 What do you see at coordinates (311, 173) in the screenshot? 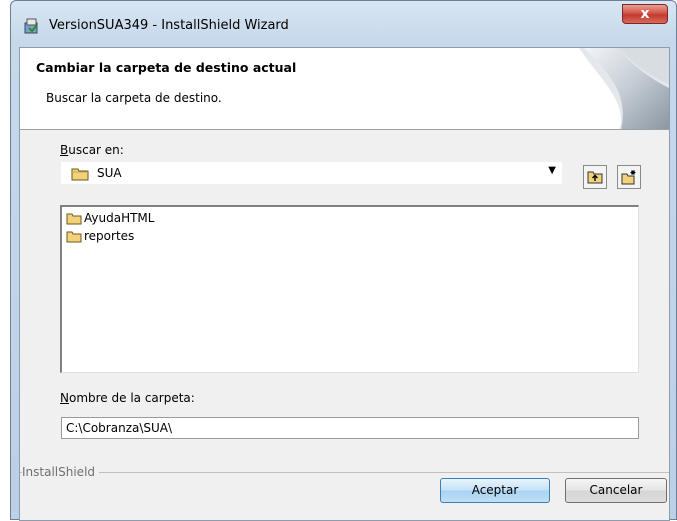
I see `look-in-dropdown: SUA ▼` at bounding box center [311, 173].